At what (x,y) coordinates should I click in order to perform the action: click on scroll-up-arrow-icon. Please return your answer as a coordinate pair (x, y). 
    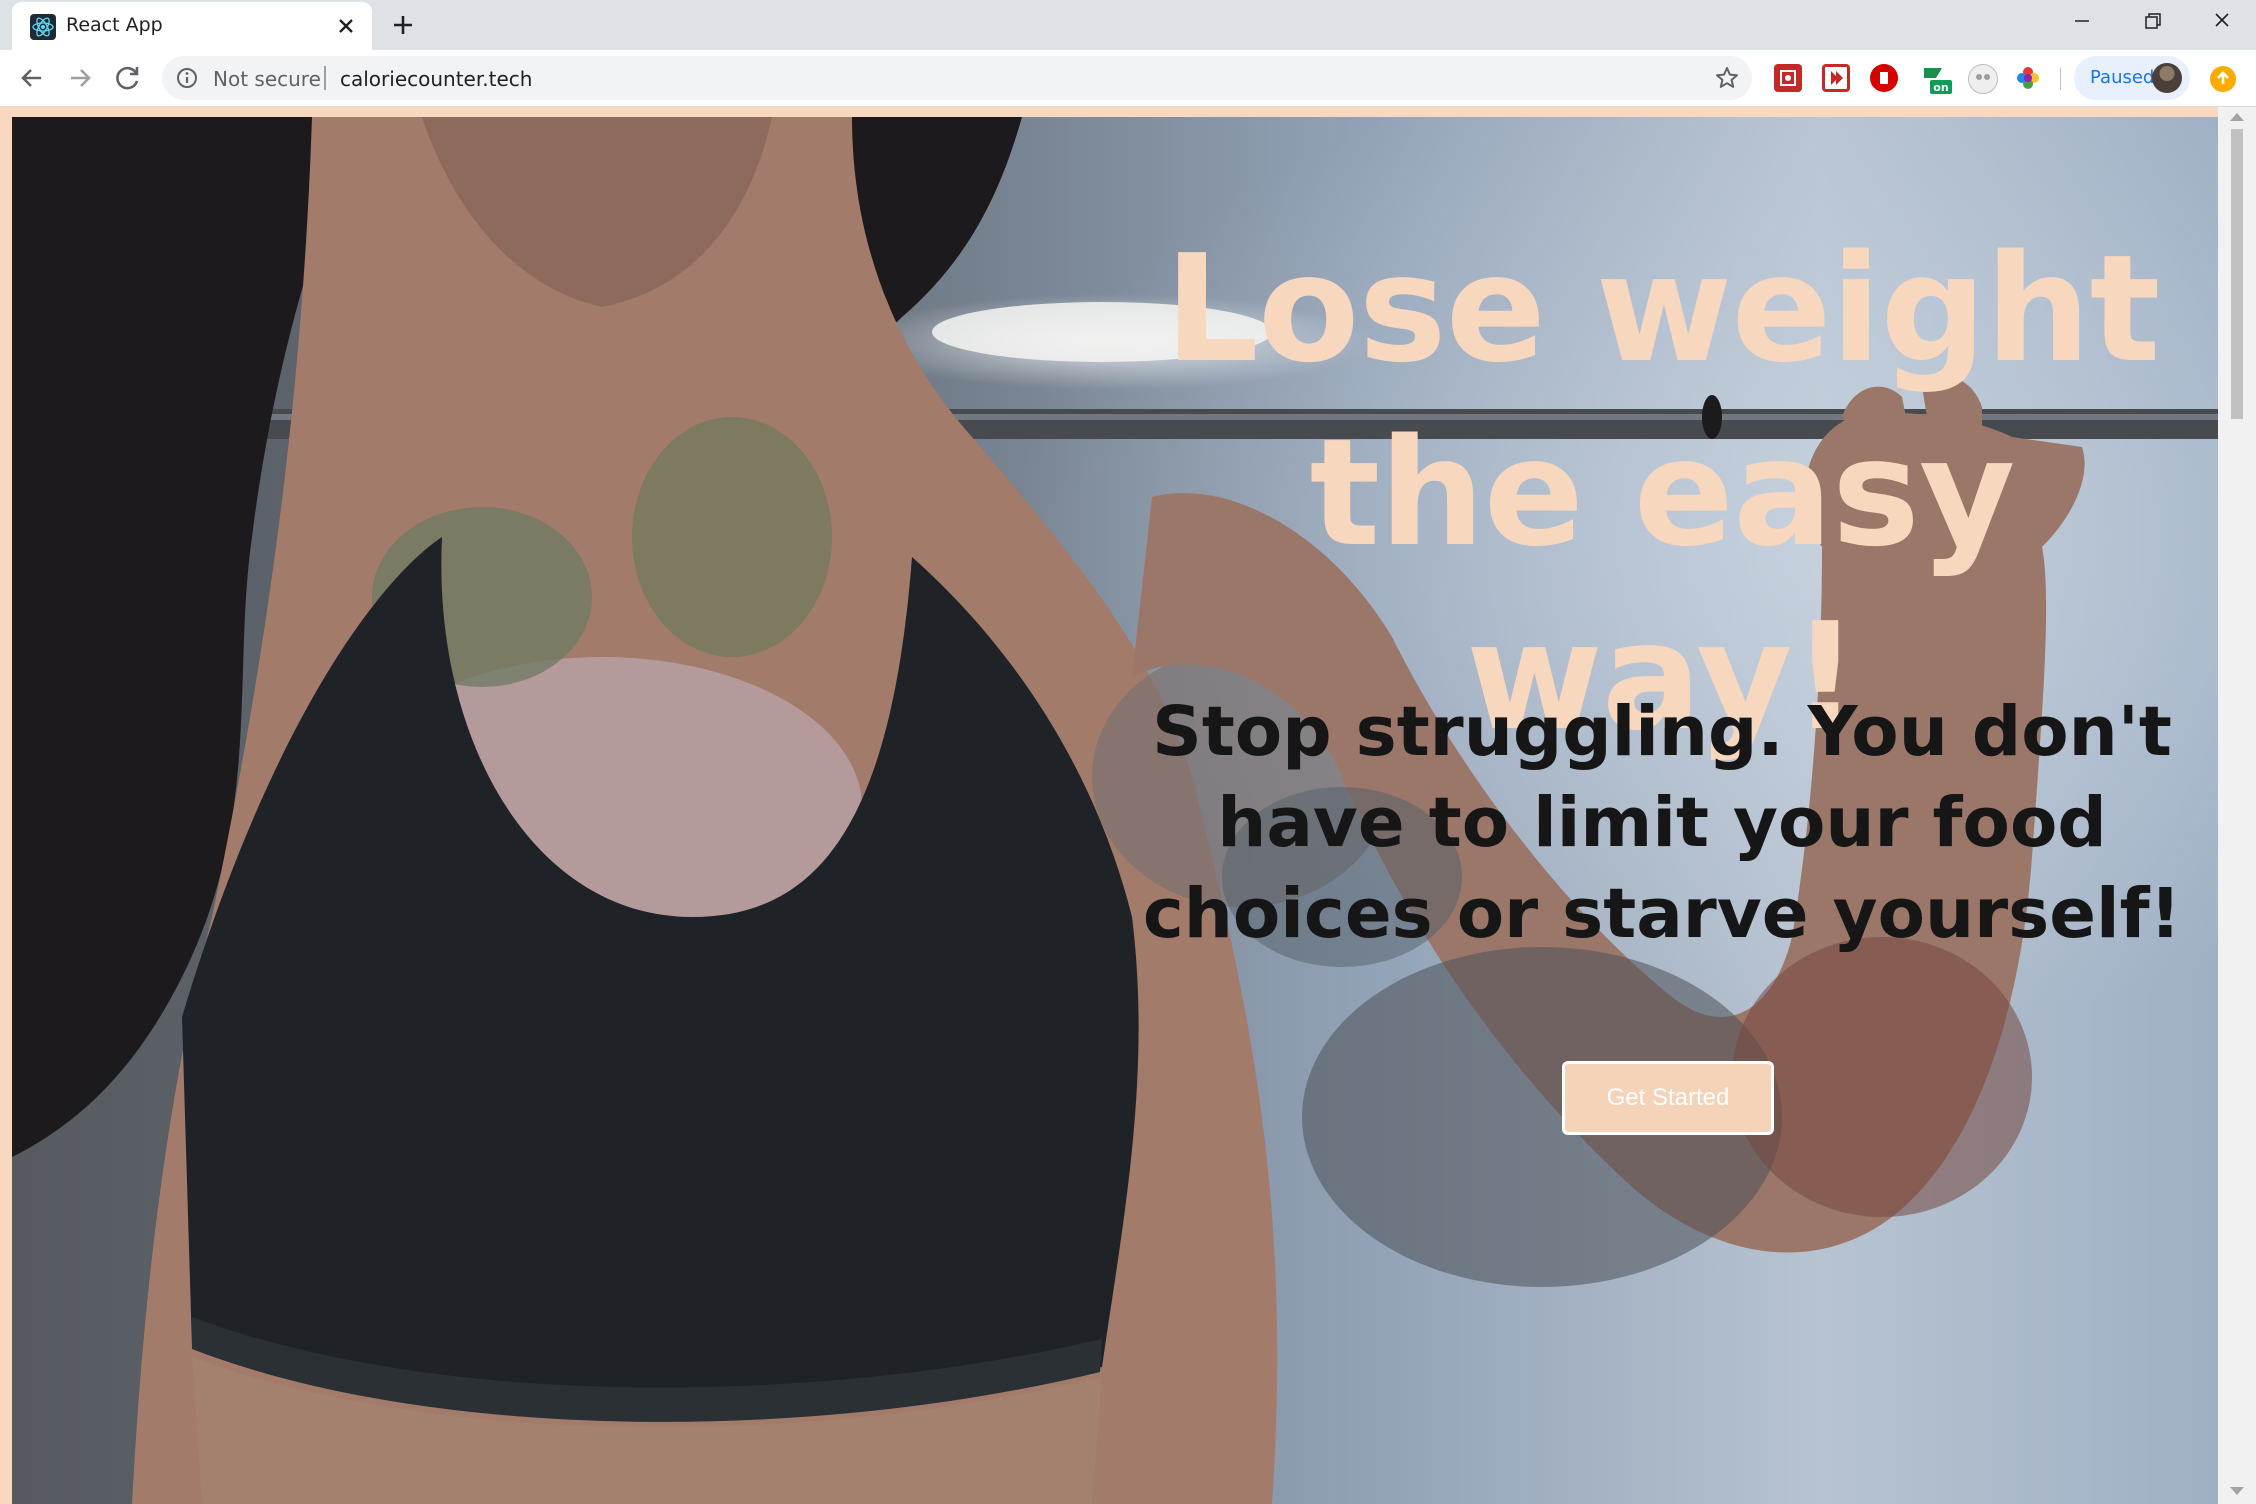
    Looking at the image, I should click on (2237, 117).